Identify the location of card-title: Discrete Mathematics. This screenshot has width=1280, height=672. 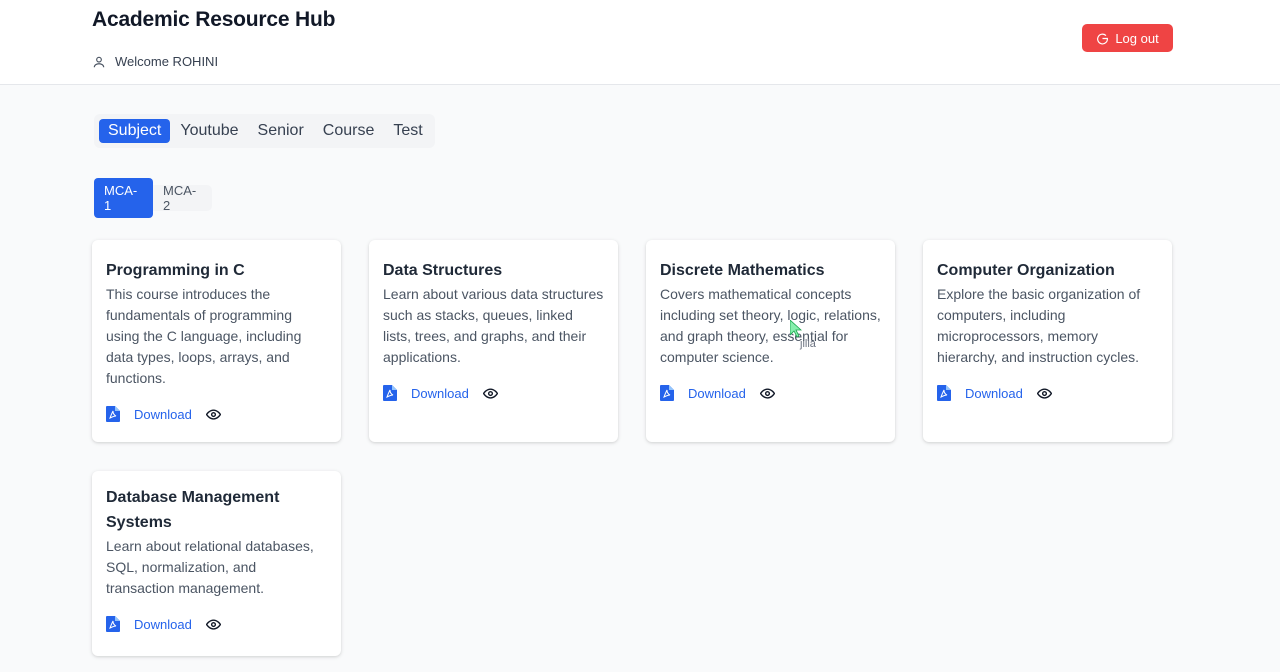
(742, 270).